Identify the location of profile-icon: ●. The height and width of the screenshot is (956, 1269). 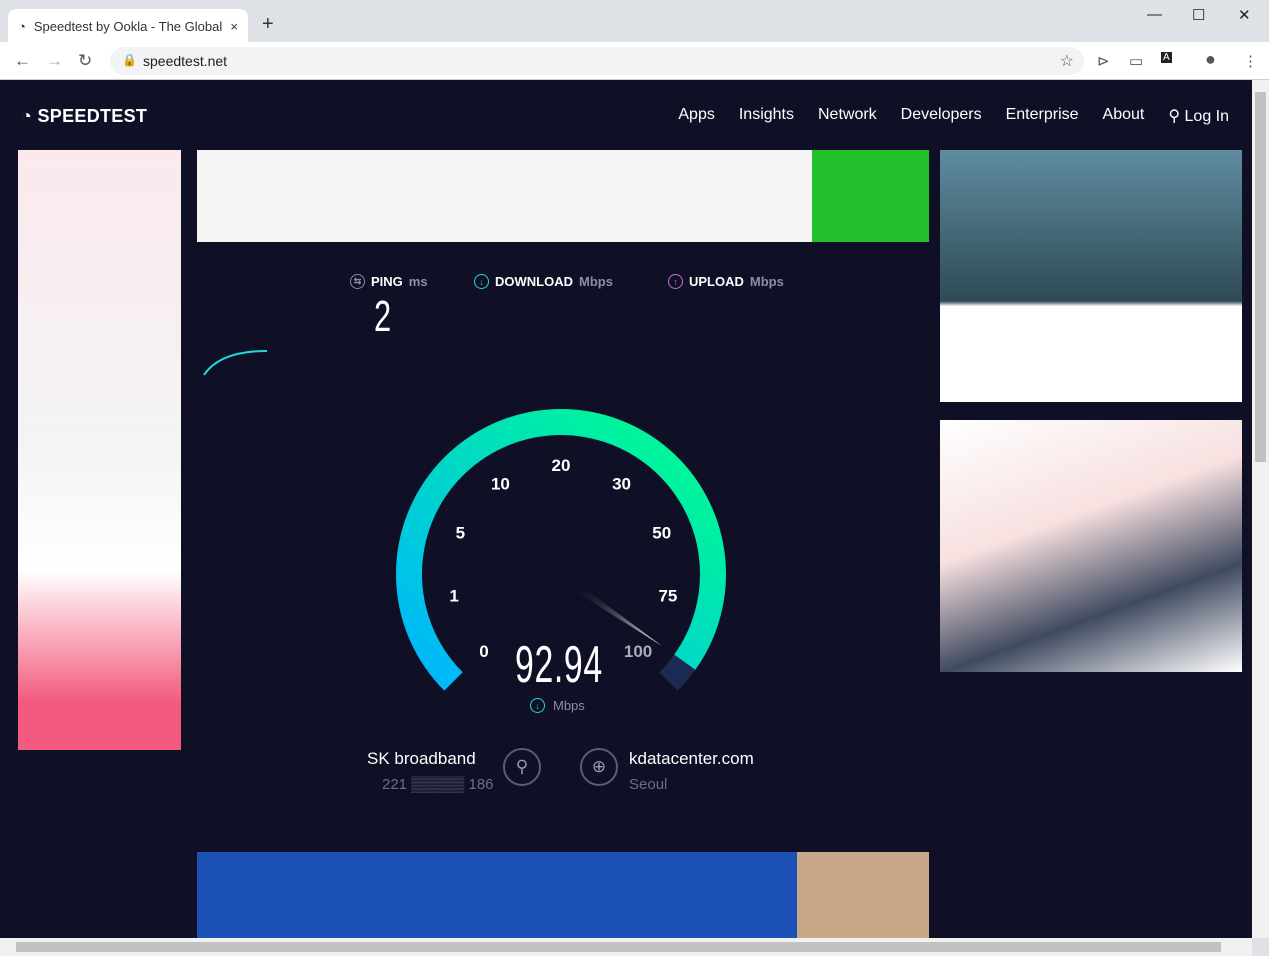
(1210, 59).